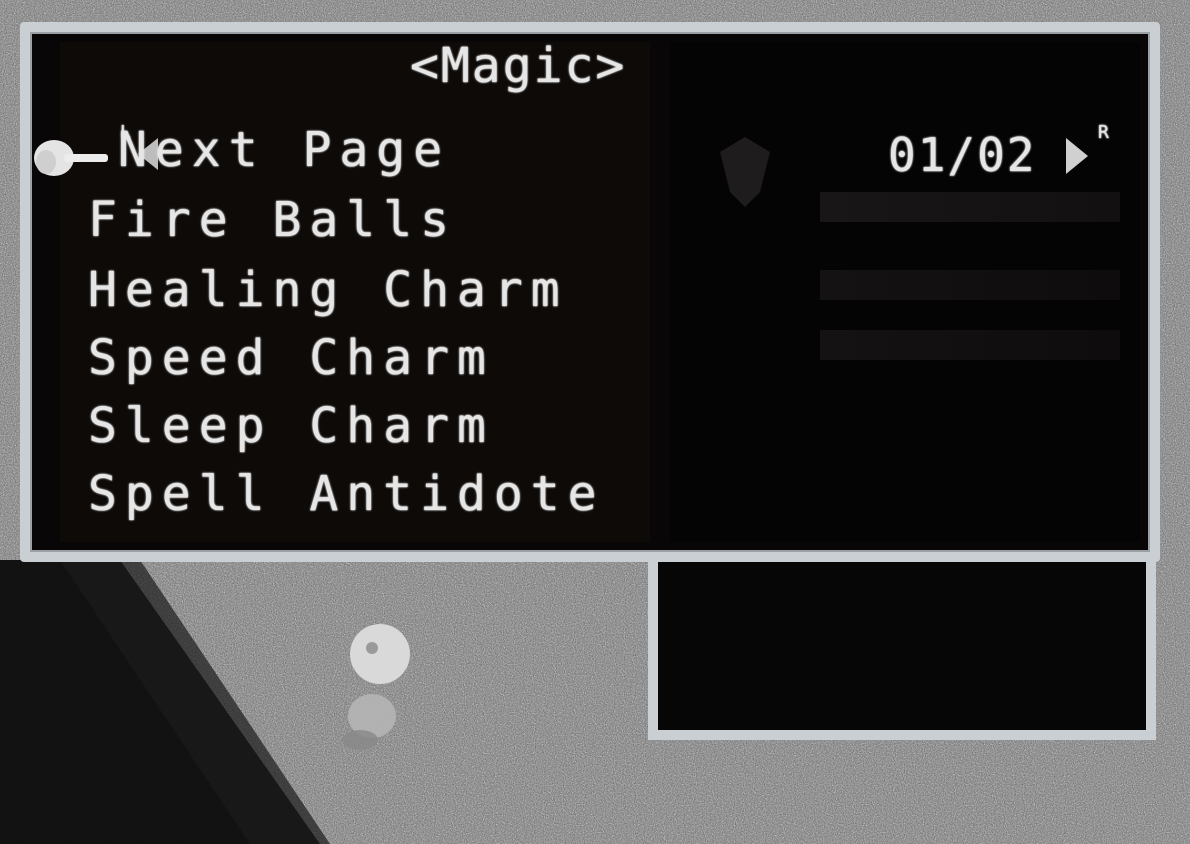  Describe the element at coordinates (272, 220) in the screenshot. I see `menu-item-fire-balls: Fire Balls` at that location.